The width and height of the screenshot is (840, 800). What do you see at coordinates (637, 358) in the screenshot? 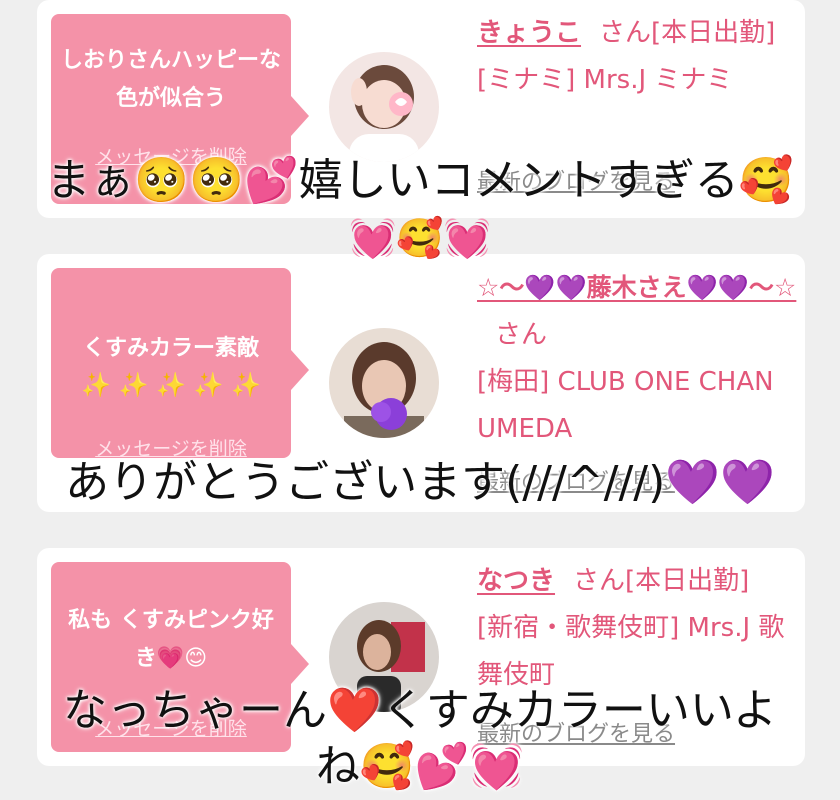
I see `cast-info: ☆〜💜💜藤木さえ💜💜〜☆ さん [梅田] CLUB ONE CHAN UMEDA` at bounding box center [637, 358].